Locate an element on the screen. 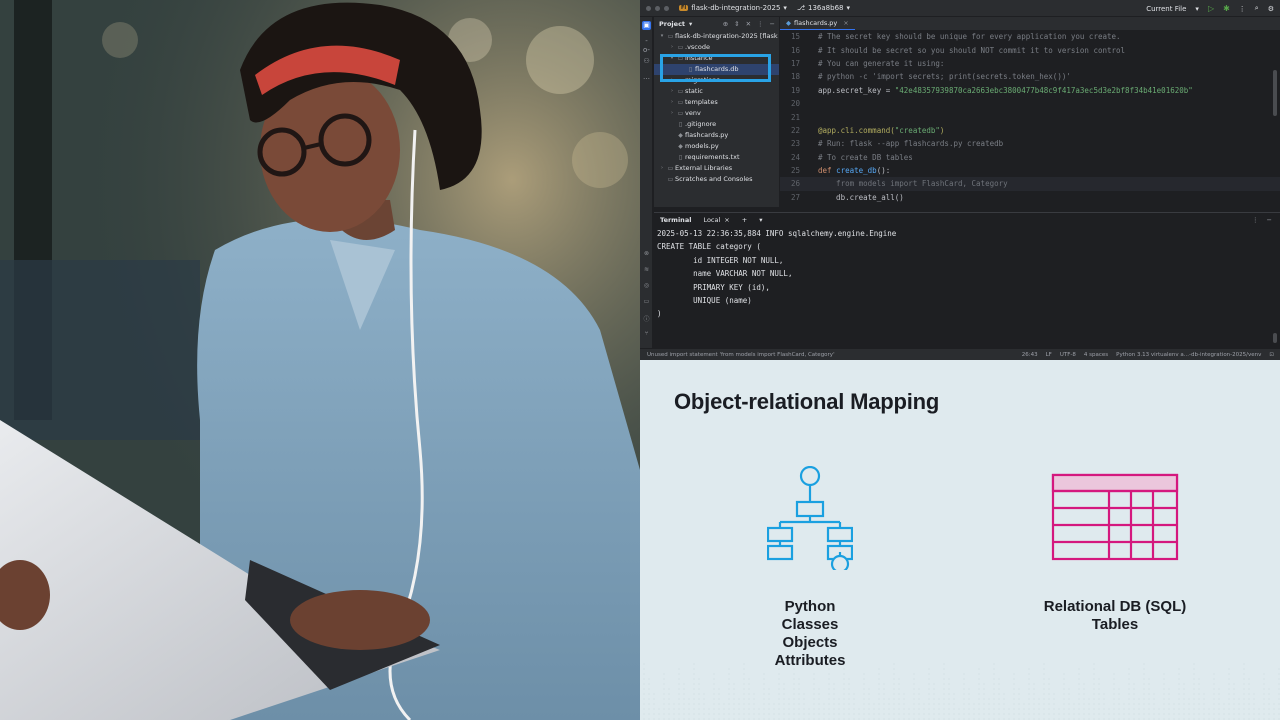 This screenshot has width=1280, height=720. terminal-tab: Terminal is located at coordinates (675, 220).